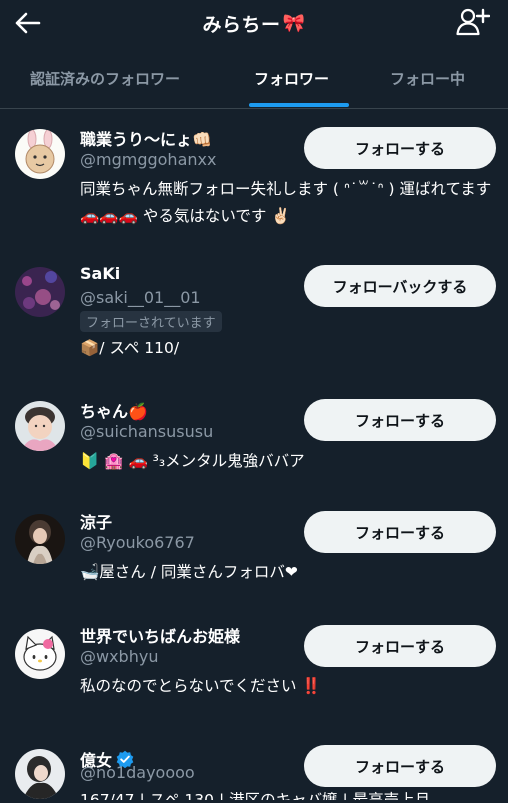 This screenshot has width=508, height=803. Describe the element at coordinates (160, 635) in the screenshot. I see `user-name: 世界でいちばんお姫様` at that location.